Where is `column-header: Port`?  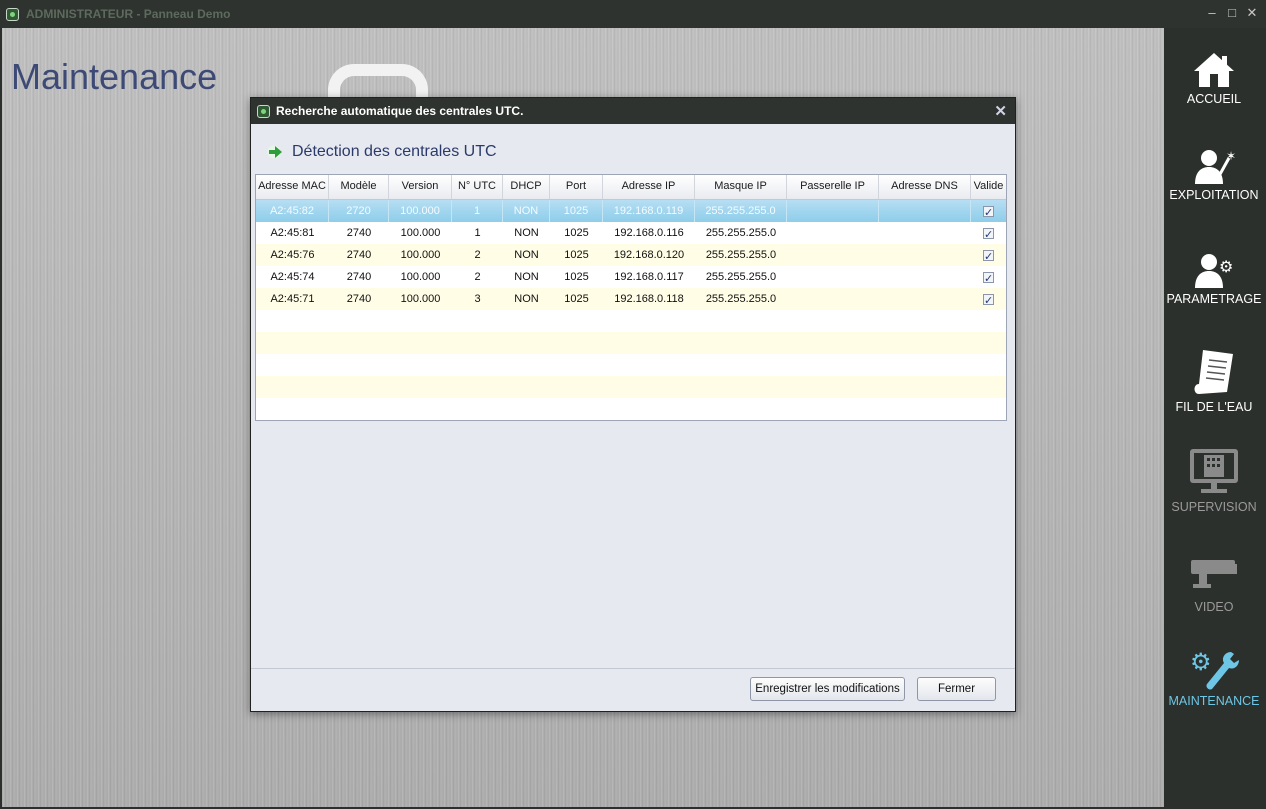
column-header: Port is located at coordinates (576, 187).